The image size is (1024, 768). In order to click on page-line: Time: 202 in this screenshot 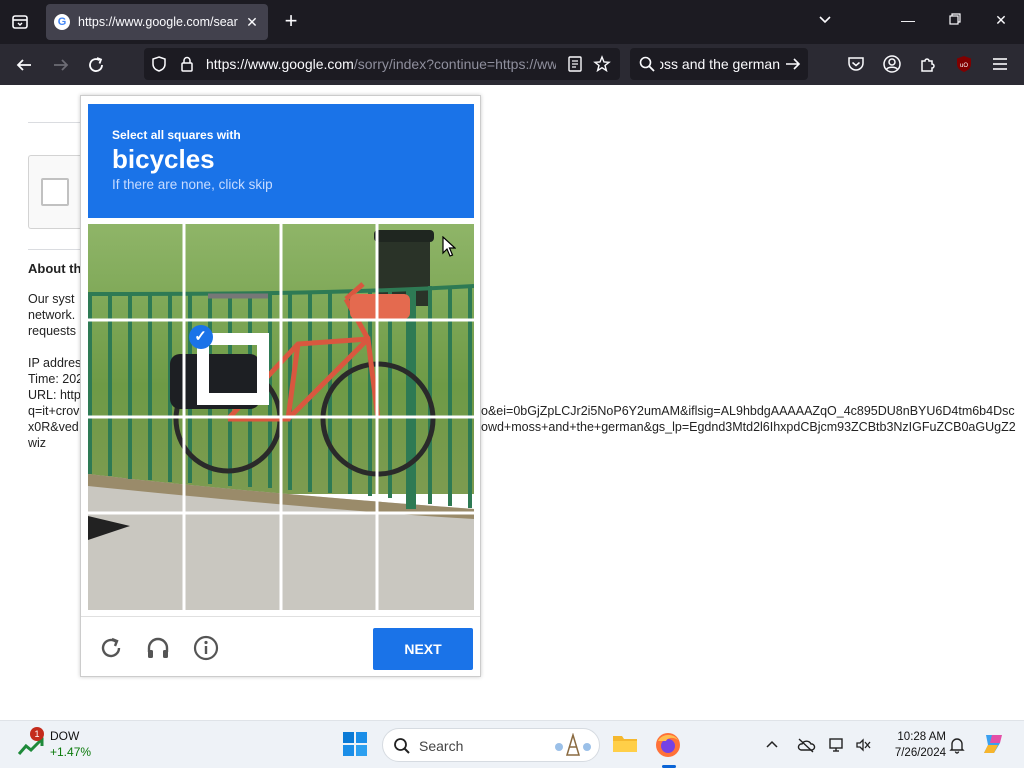, I will do `click(56, 379)`.